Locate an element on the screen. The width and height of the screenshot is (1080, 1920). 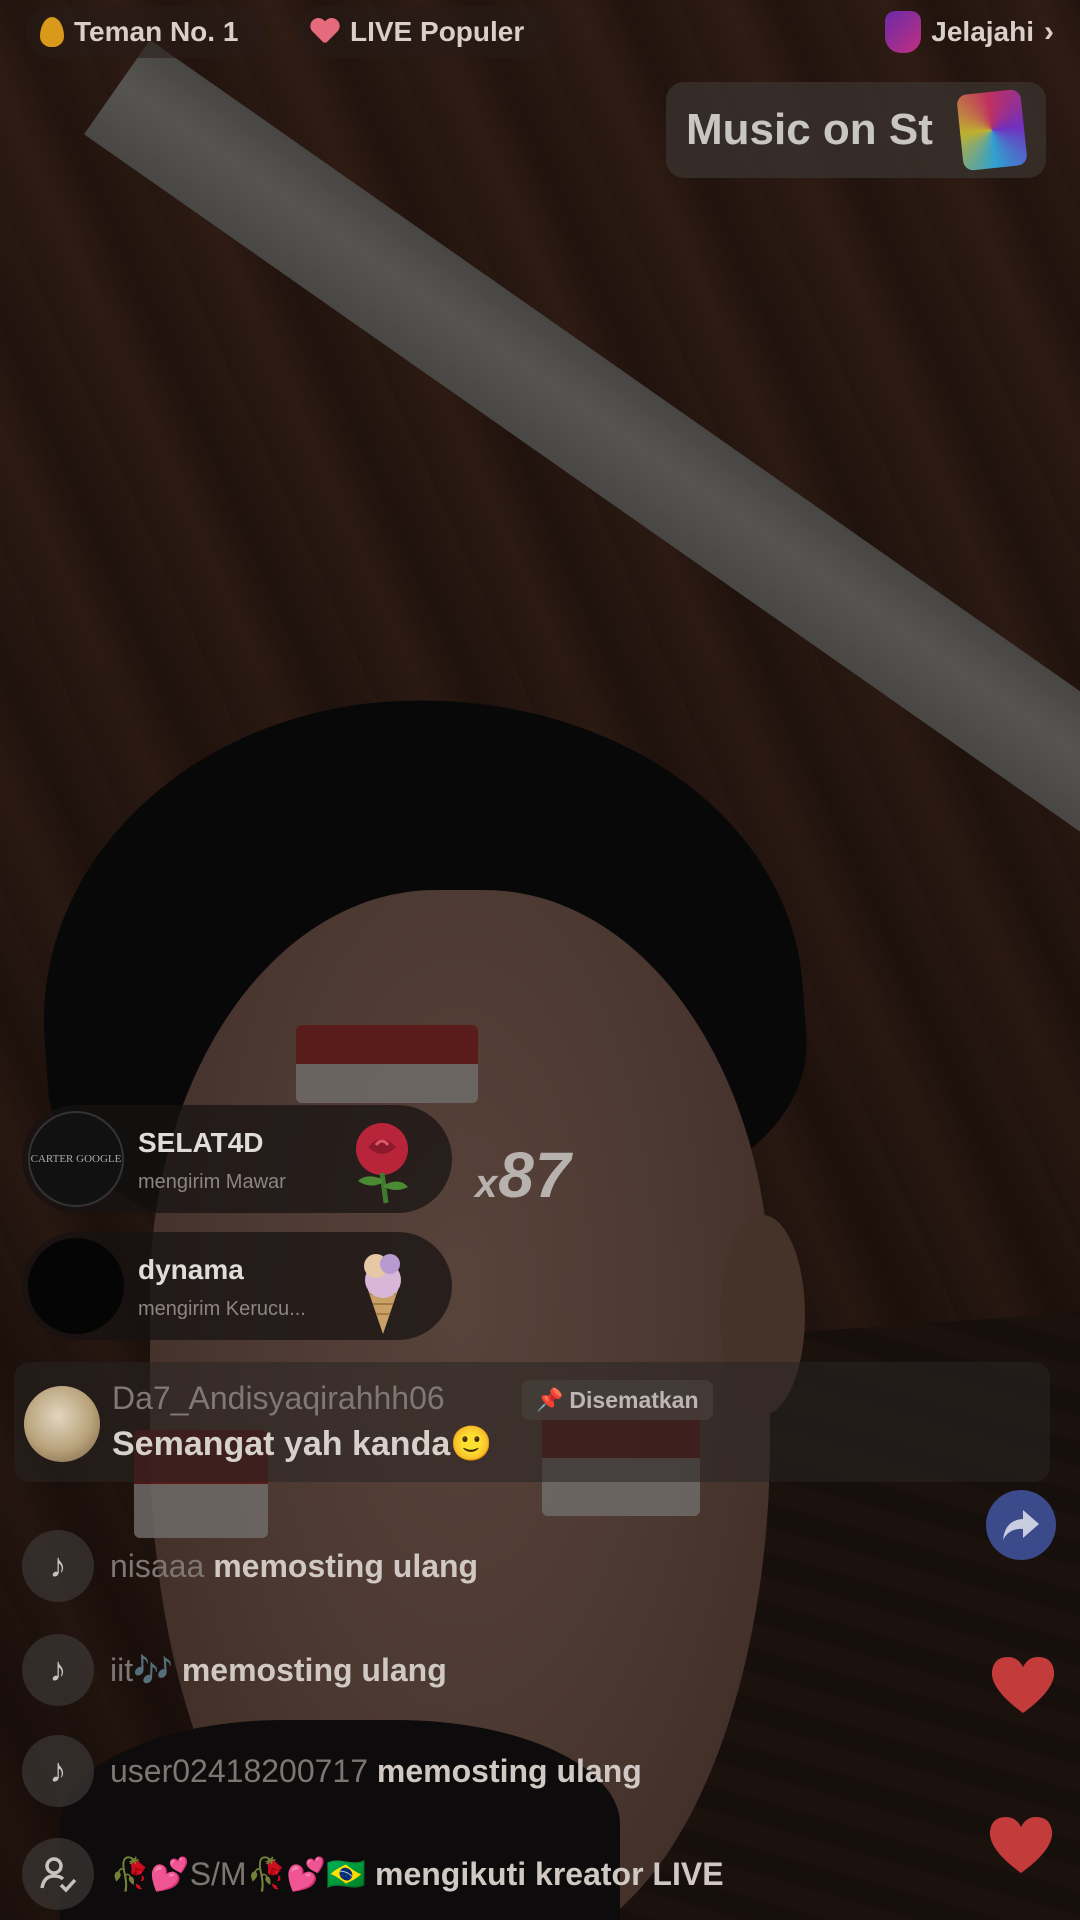
follow-icon is located at coordinates (58, 1874).